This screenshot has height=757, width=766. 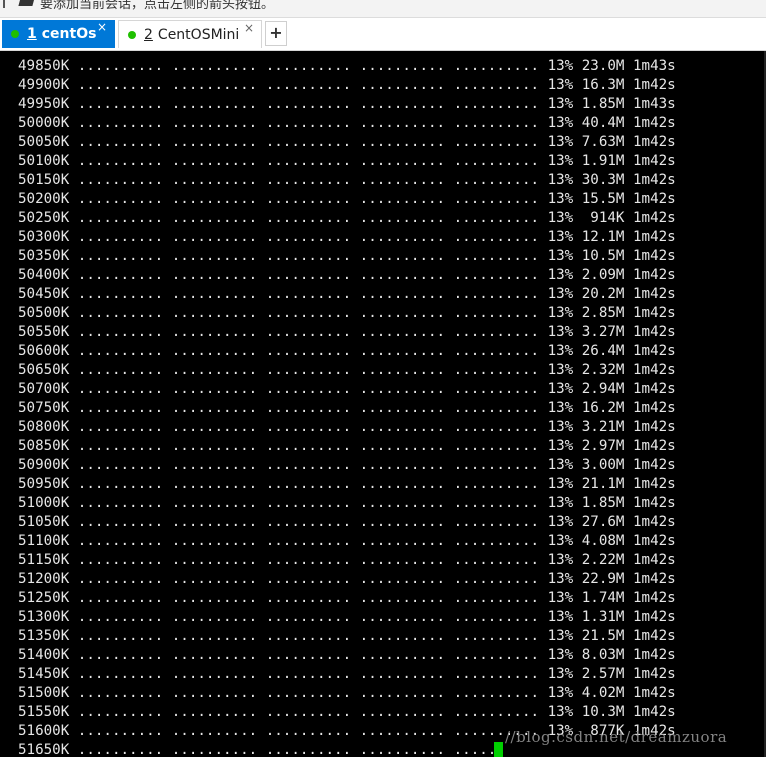 I want to click on tab-index: 2, so click(x=148, y=34).